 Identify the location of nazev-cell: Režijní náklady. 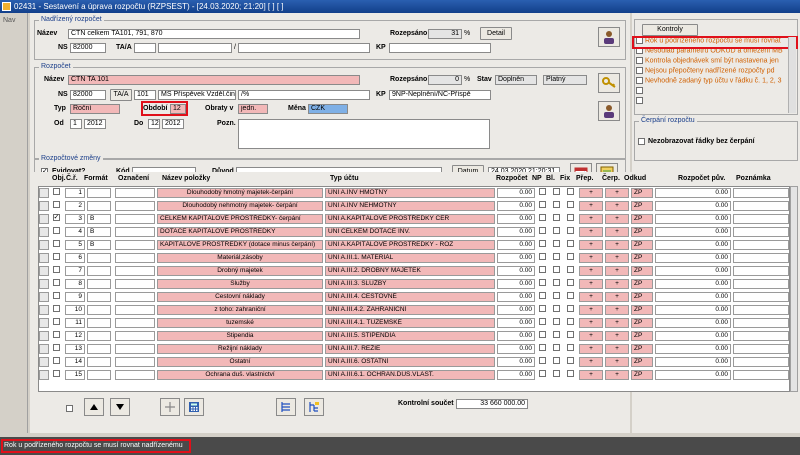
(240, 349).